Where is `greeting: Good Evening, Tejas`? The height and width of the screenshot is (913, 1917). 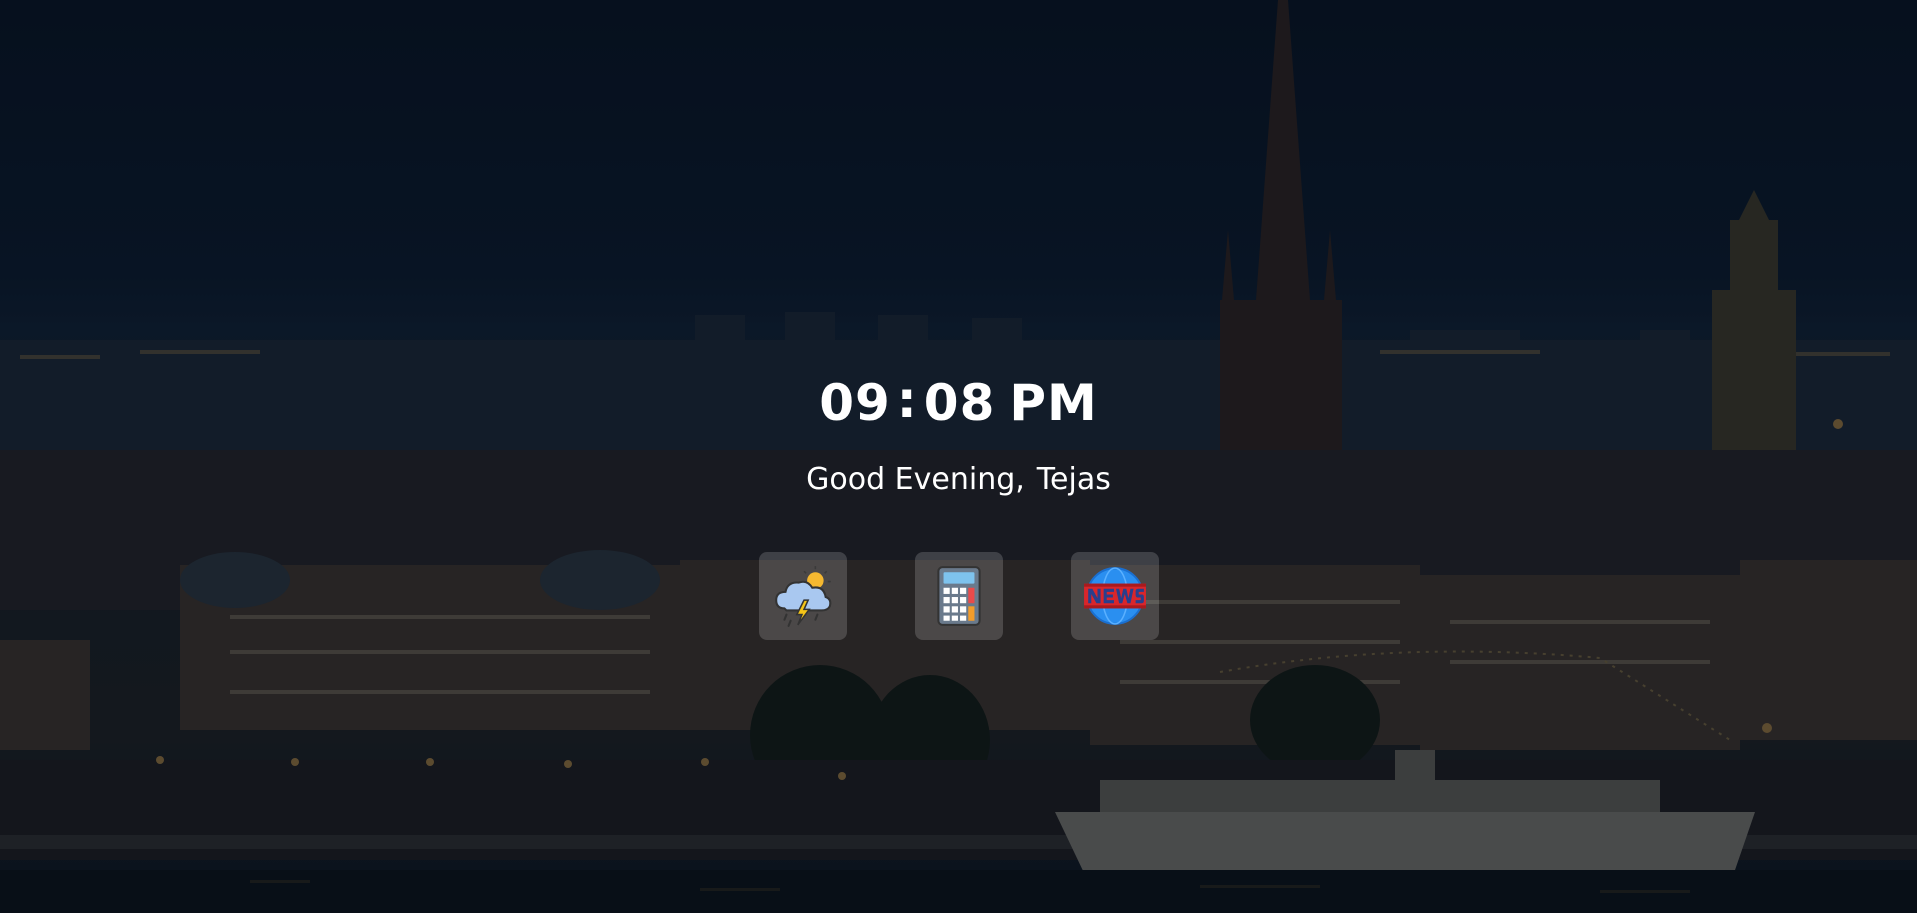
greeting: Good Evening, Tejas is located at coordinates (958, 480).